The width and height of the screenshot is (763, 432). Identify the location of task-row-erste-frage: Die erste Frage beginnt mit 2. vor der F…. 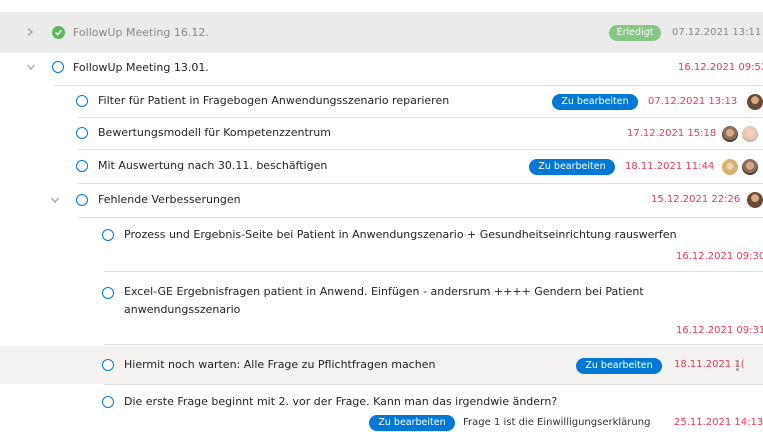
(381, 409).